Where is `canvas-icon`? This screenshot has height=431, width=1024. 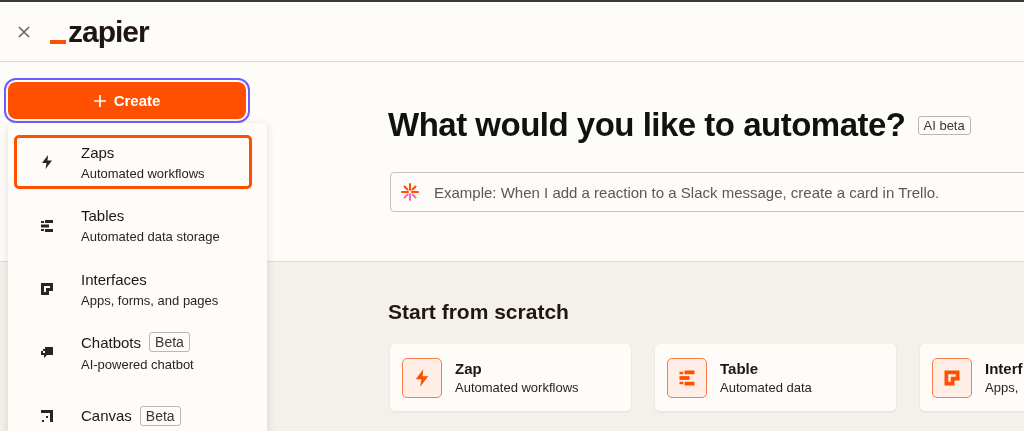
canvas-icon is located at coordinates (47, 415).